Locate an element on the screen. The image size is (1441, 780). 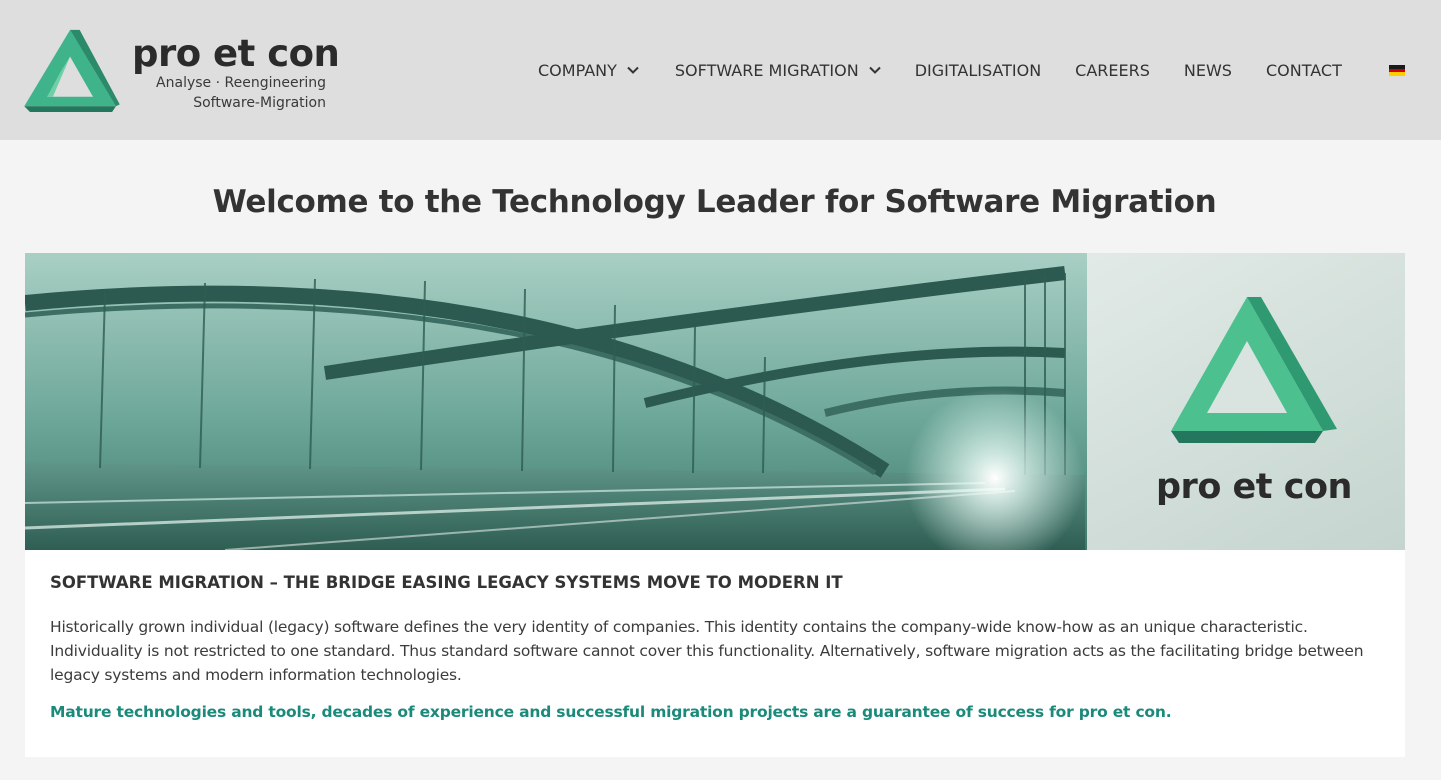
nav-item-digitalisation: DIGITALISATION is located at coordinates (978, 70).